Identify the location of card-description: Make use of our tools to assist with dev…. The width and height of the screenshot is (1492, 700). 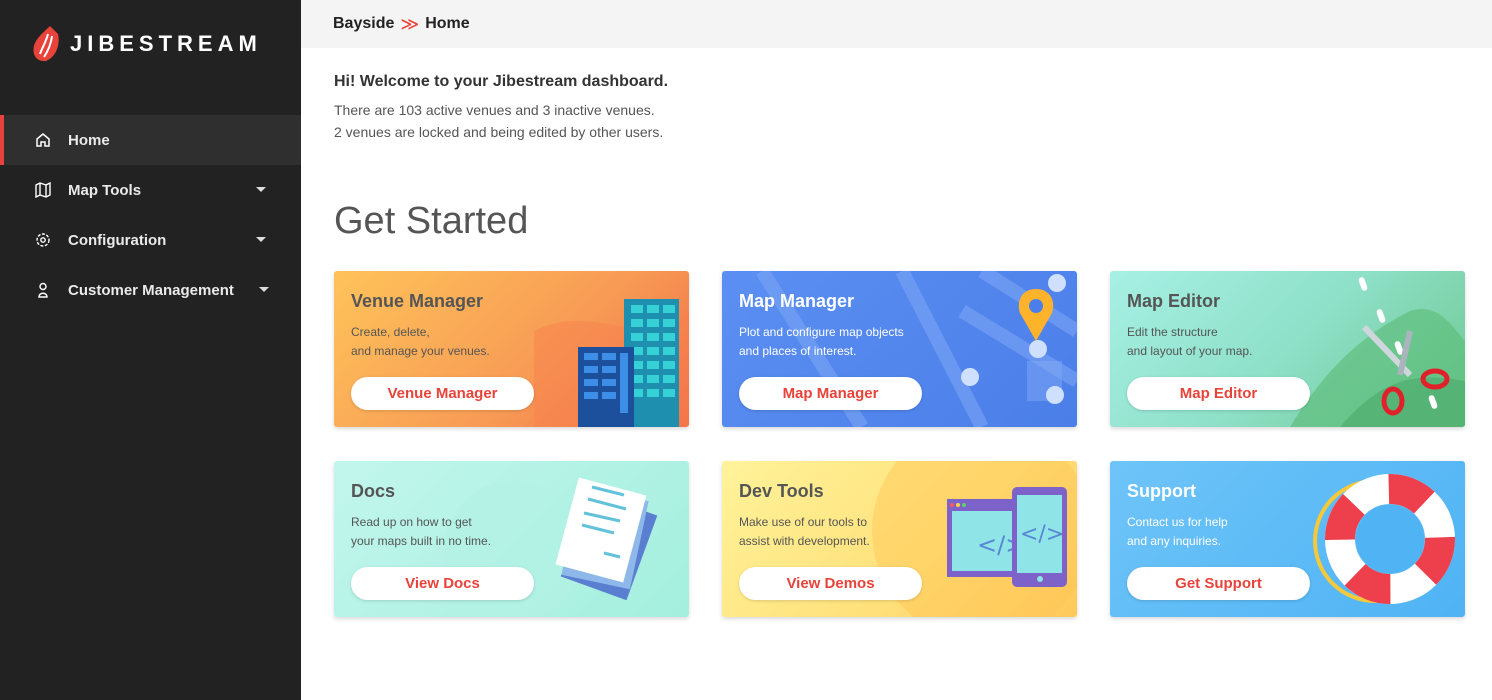
(849, 532).